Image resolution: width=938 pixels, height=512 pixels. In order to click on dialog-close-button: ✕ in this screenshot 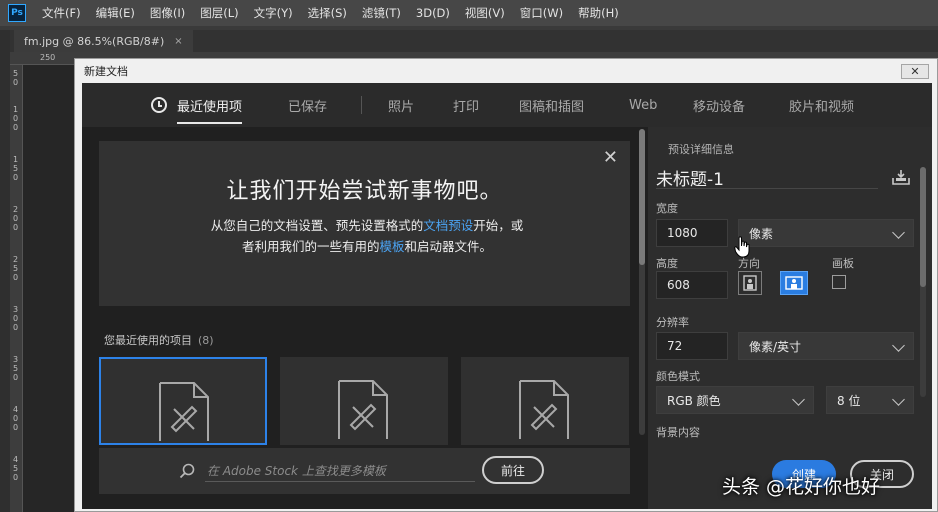, I will do `click(915, 71)`.